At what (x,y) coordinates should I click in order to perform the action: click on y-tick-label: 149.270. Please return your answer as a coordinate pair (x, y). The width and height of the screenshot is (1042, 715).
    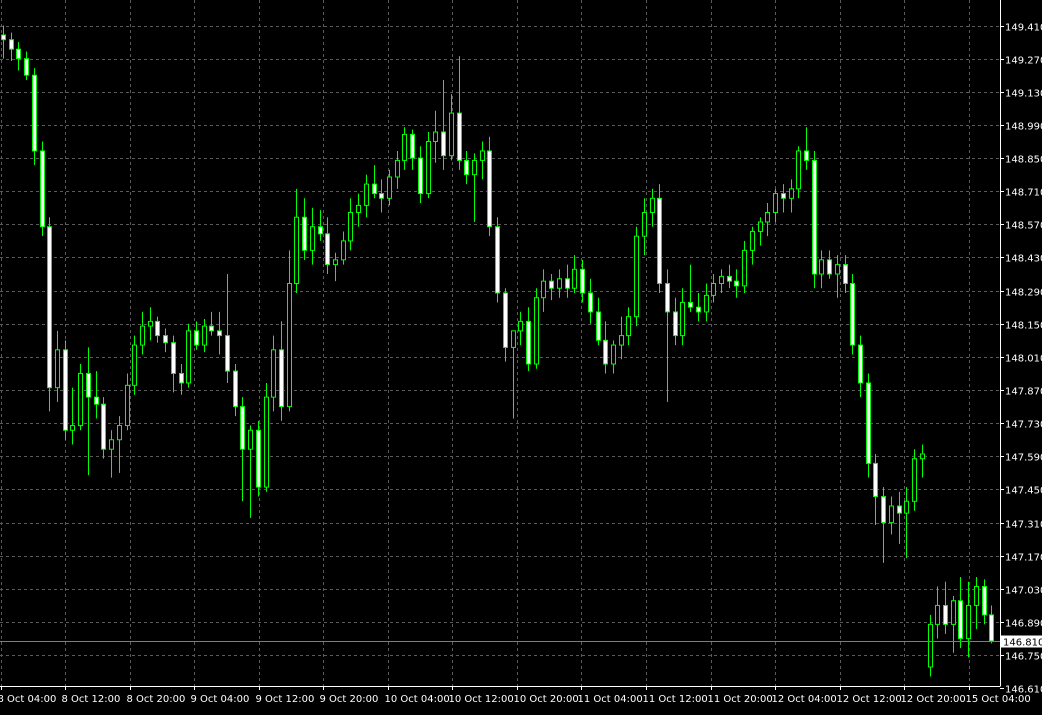
    Looking at the image, I should click on (1023, 61).